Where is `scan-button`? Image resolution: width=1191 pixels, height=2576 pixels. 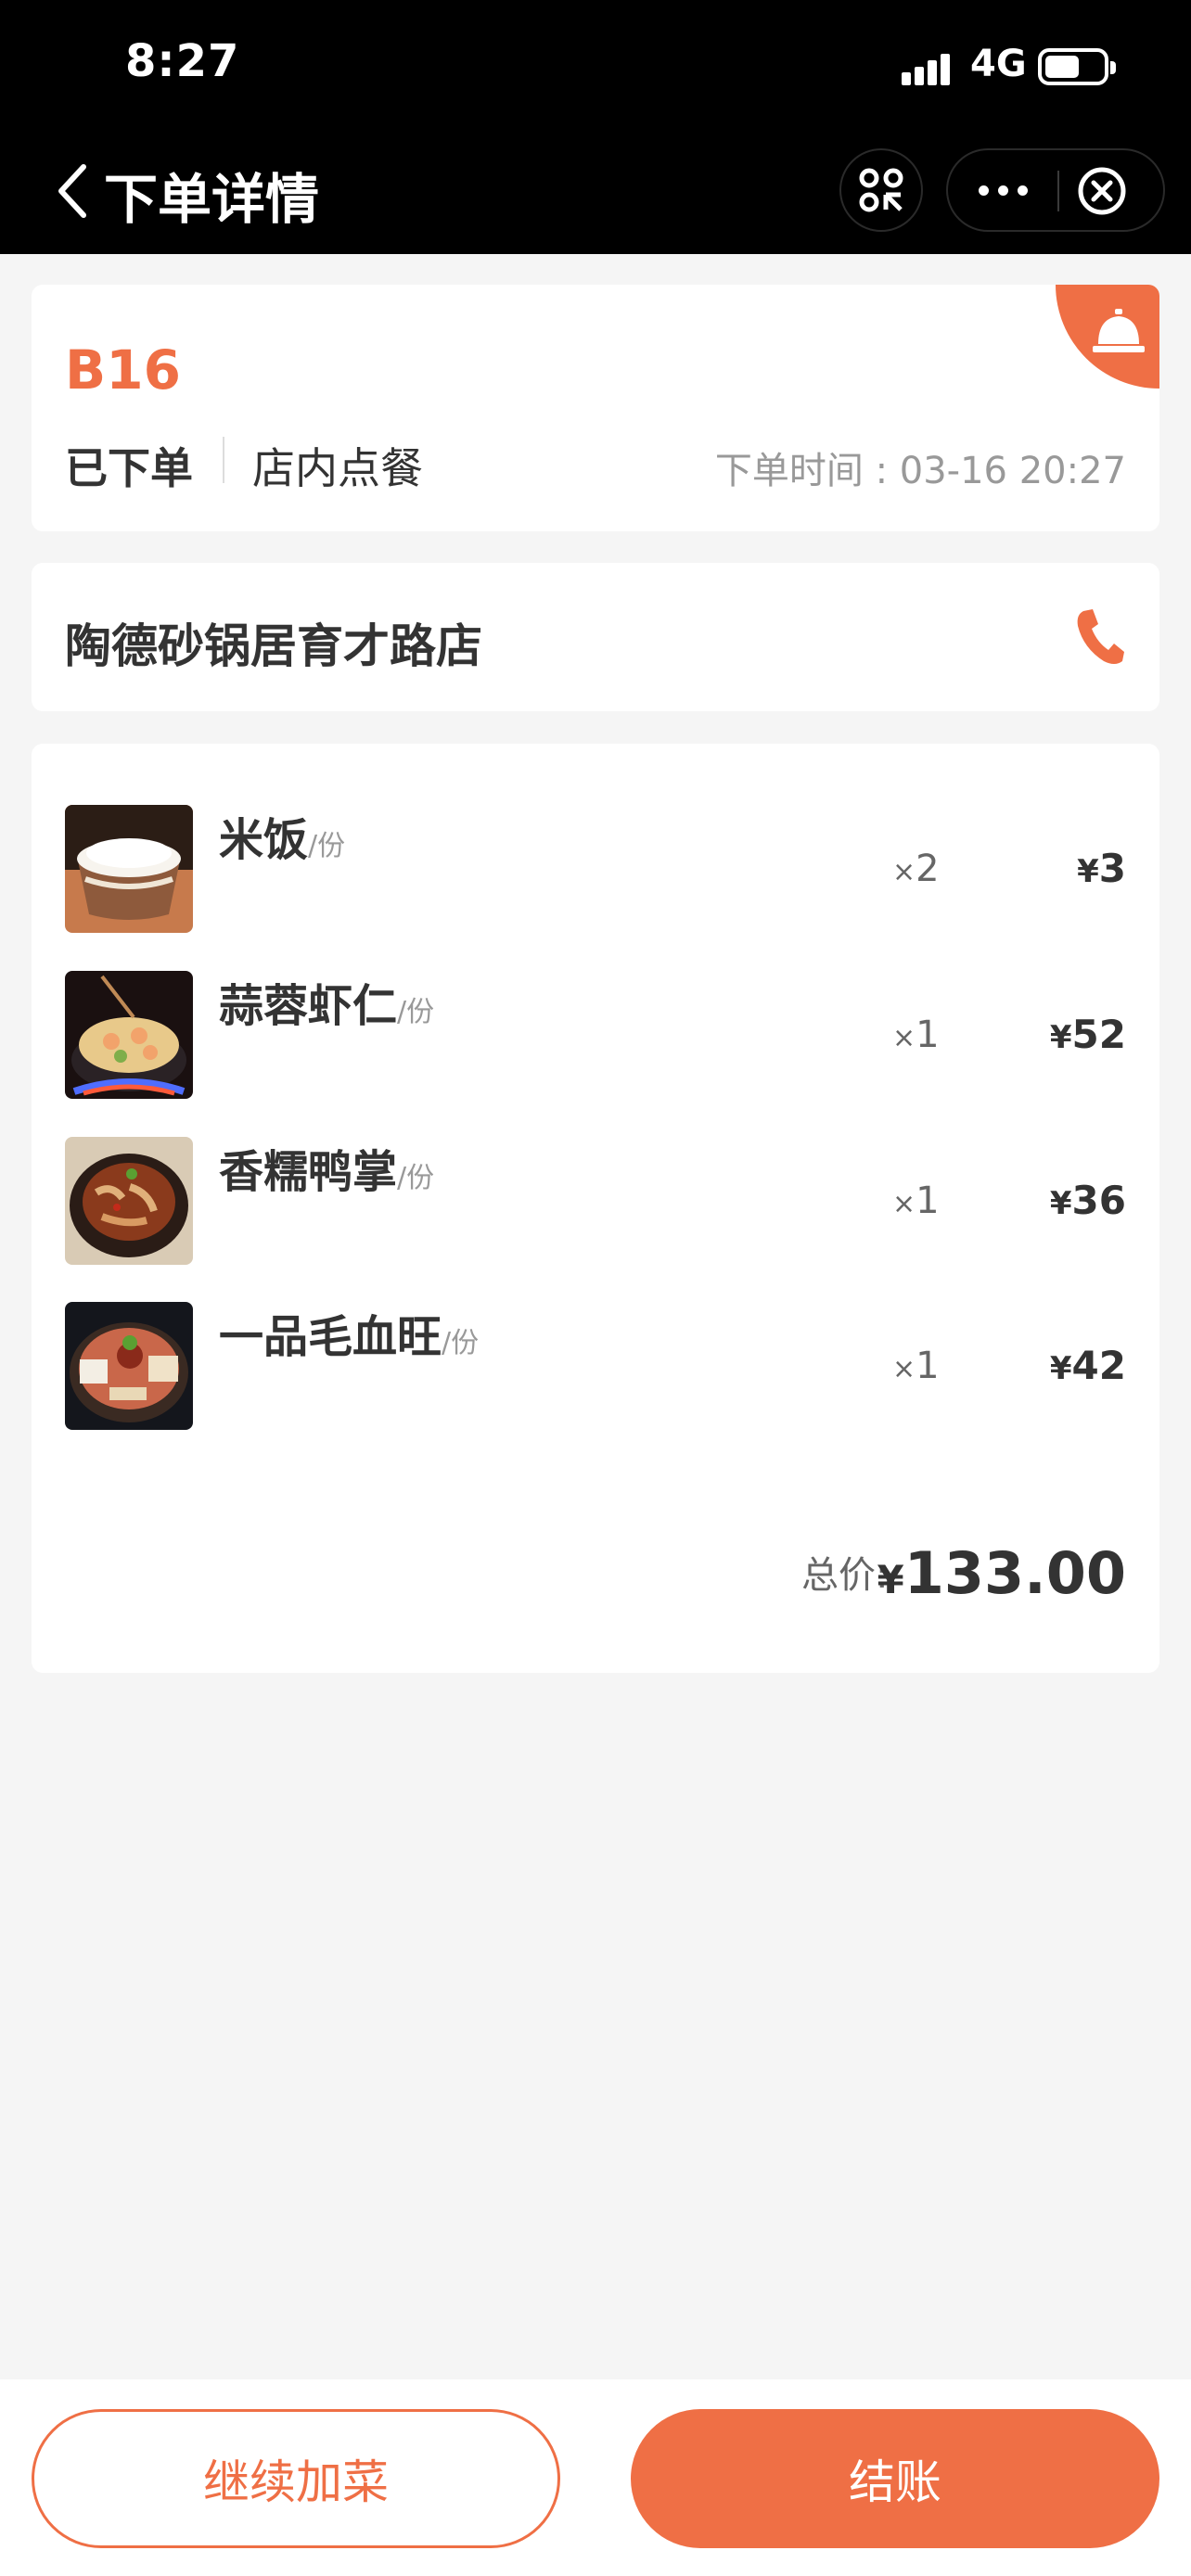
scan-button is located at coordinates (881, 190).